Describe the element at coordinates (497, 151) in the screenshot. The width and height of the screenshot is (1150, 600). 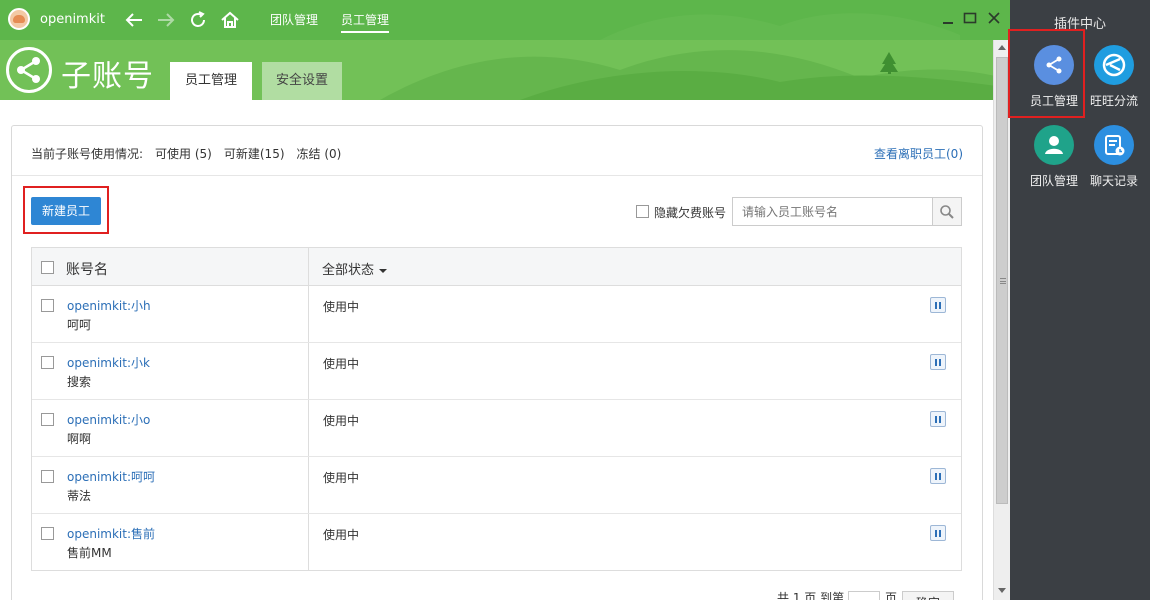
I see `usage-summary: 当前子账号使用情况: 可使用 (5) 可新建(15) 冻结 (0) 查看离职员工(0)` at that location.